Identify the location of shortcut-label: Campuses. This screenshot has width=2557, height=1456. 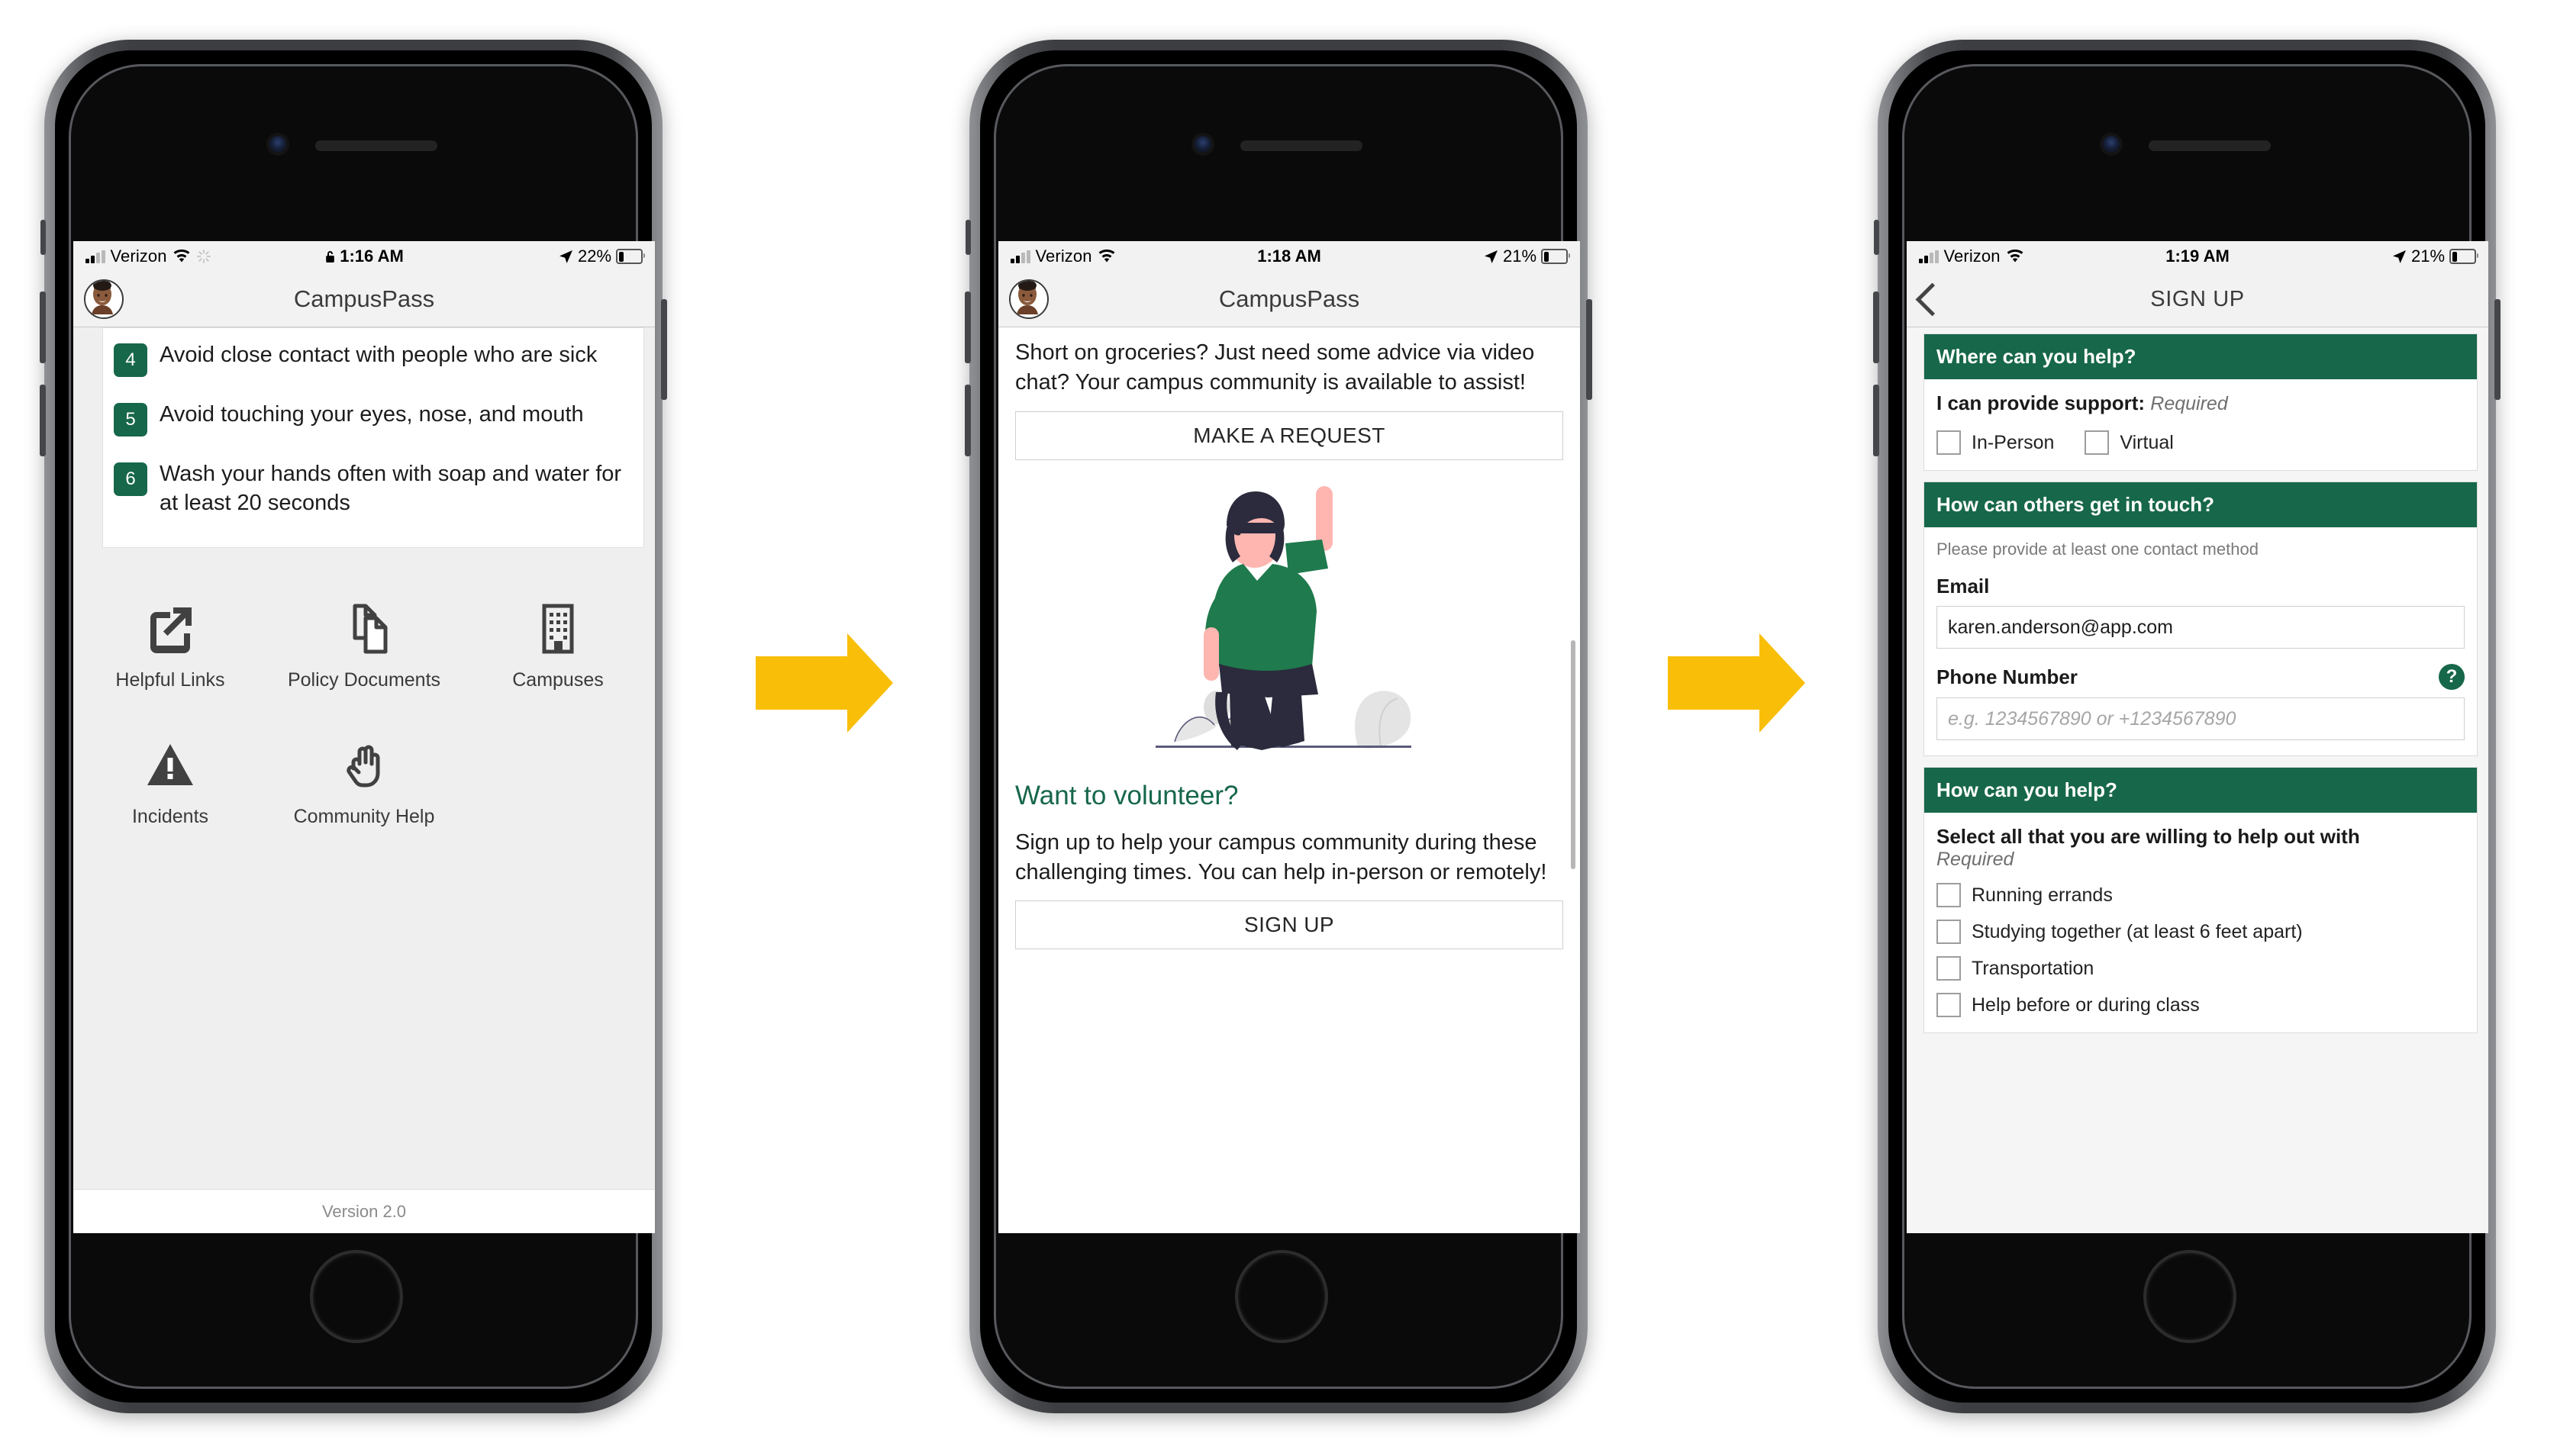
(558, 679).